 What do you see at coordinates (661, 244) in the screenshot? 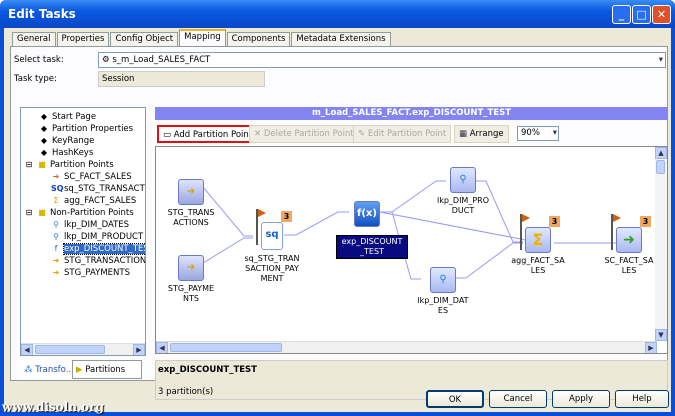
I see `canvas-vertical-scrollbar: ▲ ▼` at bounding box center [661, 244].